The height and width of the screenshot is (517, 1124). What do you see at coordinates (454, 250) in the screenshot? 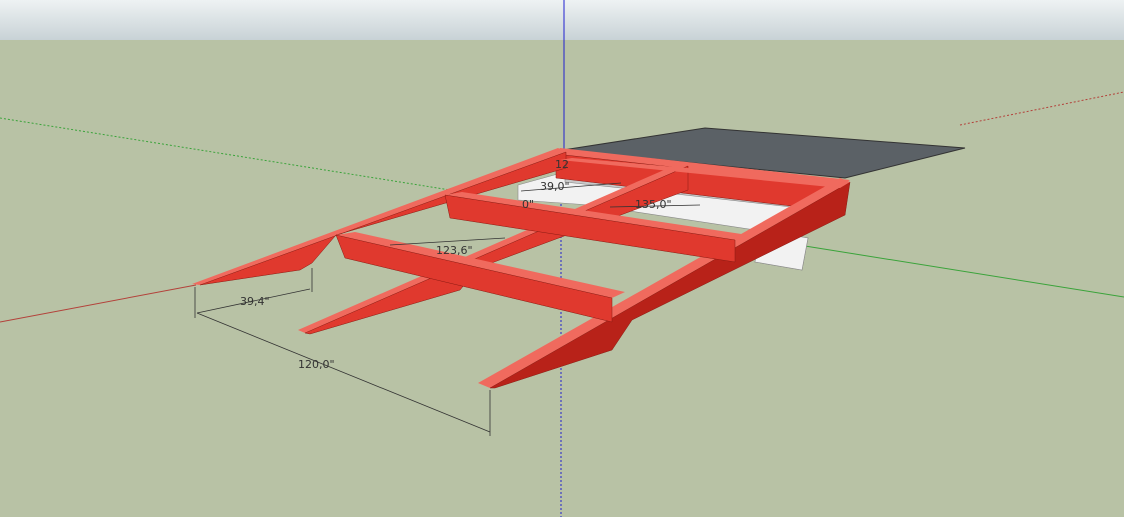
I see `dimension-diagonal: 123,6"` at bounding box center [454, 250].